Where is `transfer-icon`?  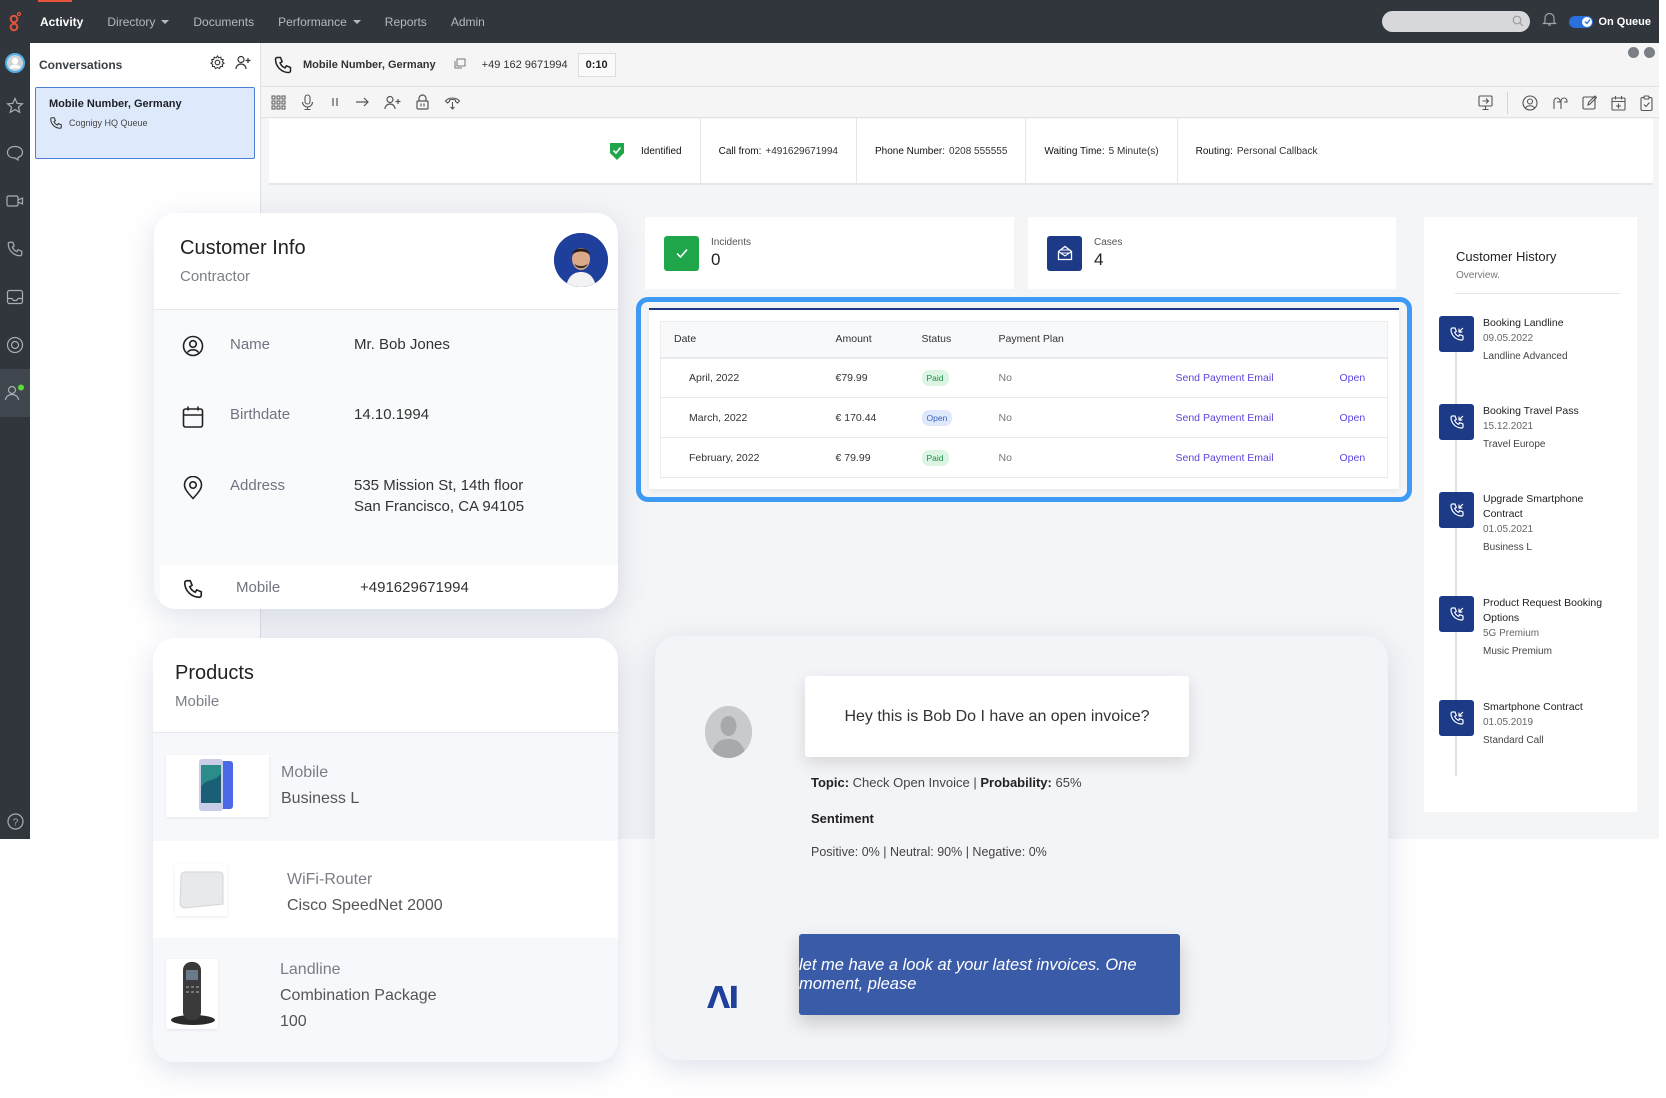
transfer-icon is located at coordinates (362, 102).